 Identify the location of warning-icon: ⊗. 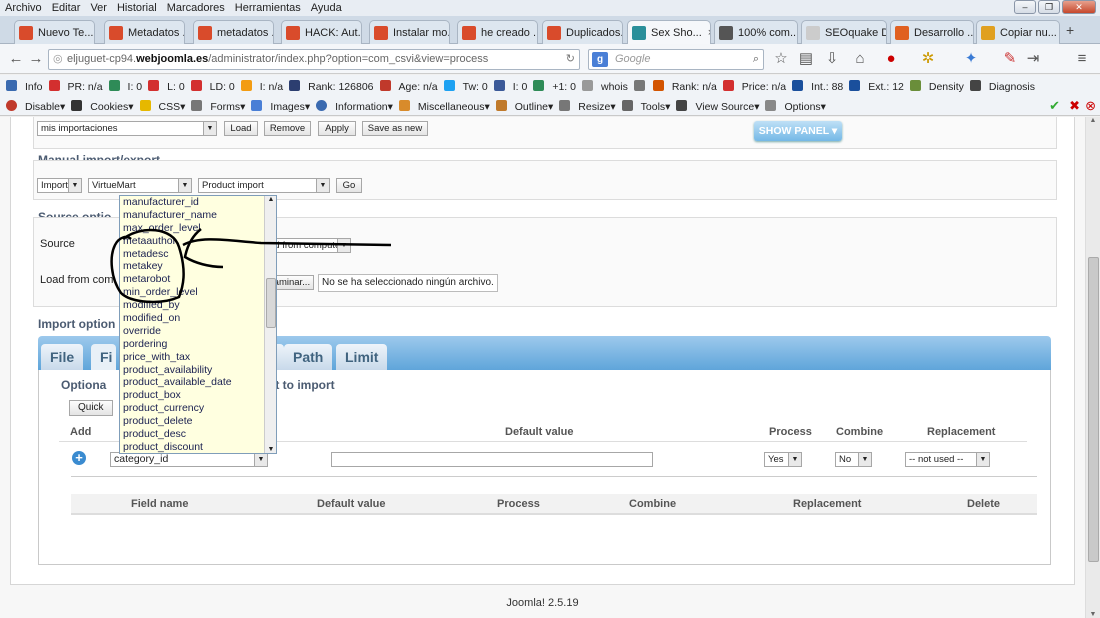
(1090, 106).